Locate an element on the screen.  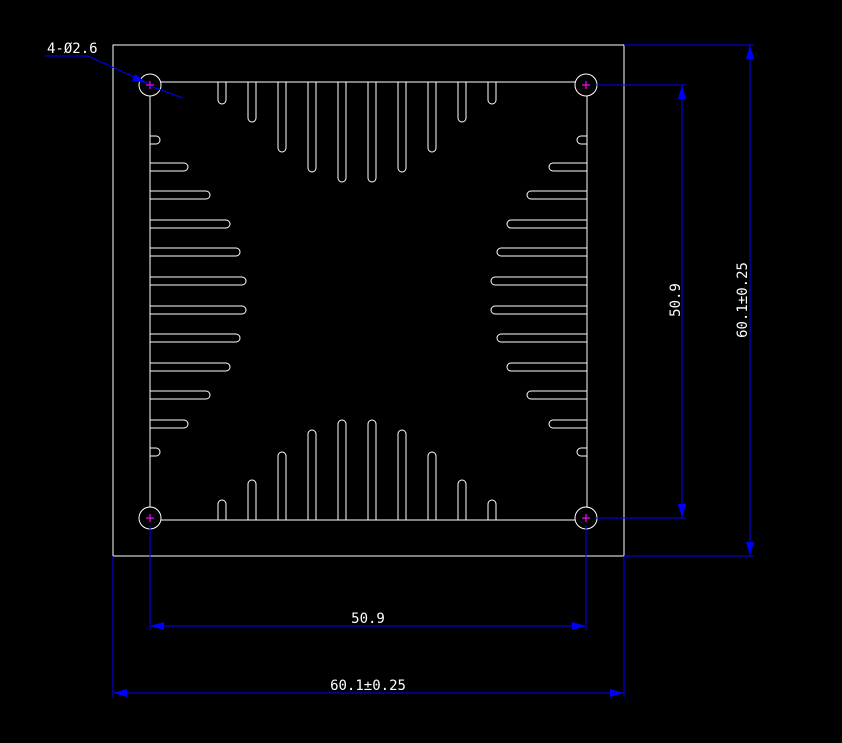
dimension-overall-width-label: 60.1±0.25 is located at coordinates (368, 686).